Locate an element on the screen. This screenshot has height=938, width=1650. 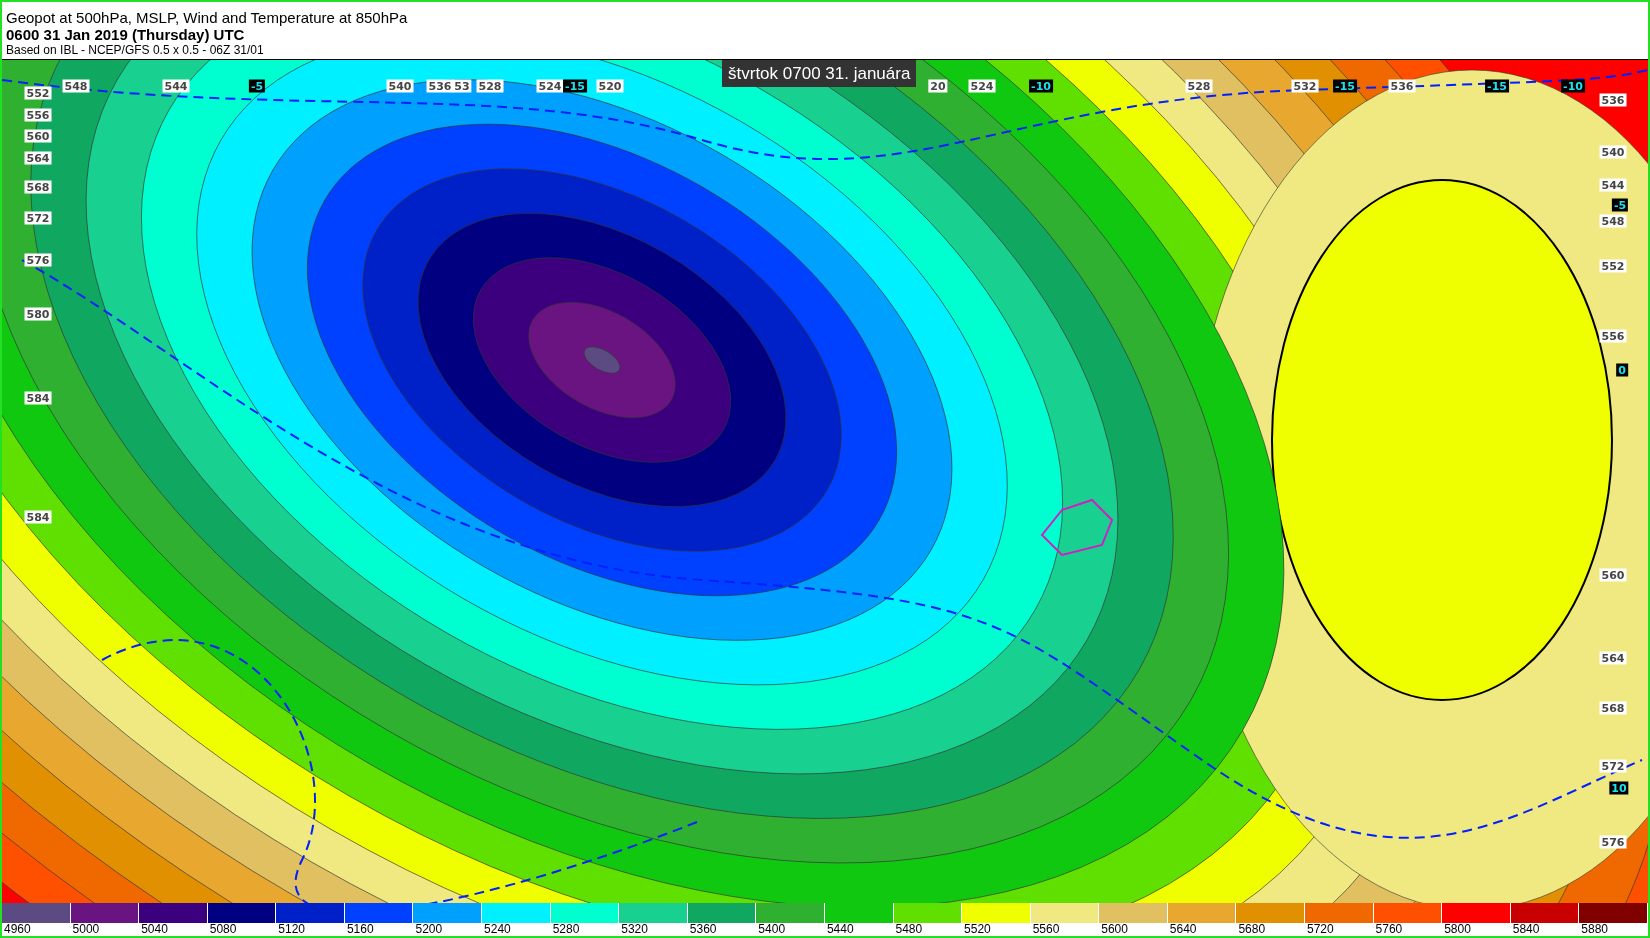
chart-title: Geopot at 500hPa, MSLP, Wind and Temperature at 850hPa is located at coordinates (207, 17).